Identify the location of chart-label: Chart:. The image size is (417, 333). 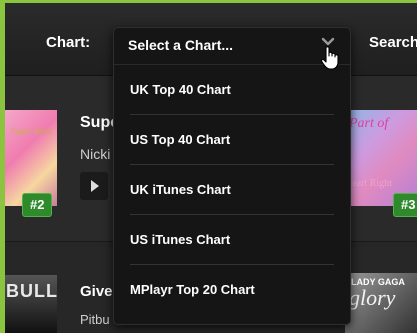
(68, 42).